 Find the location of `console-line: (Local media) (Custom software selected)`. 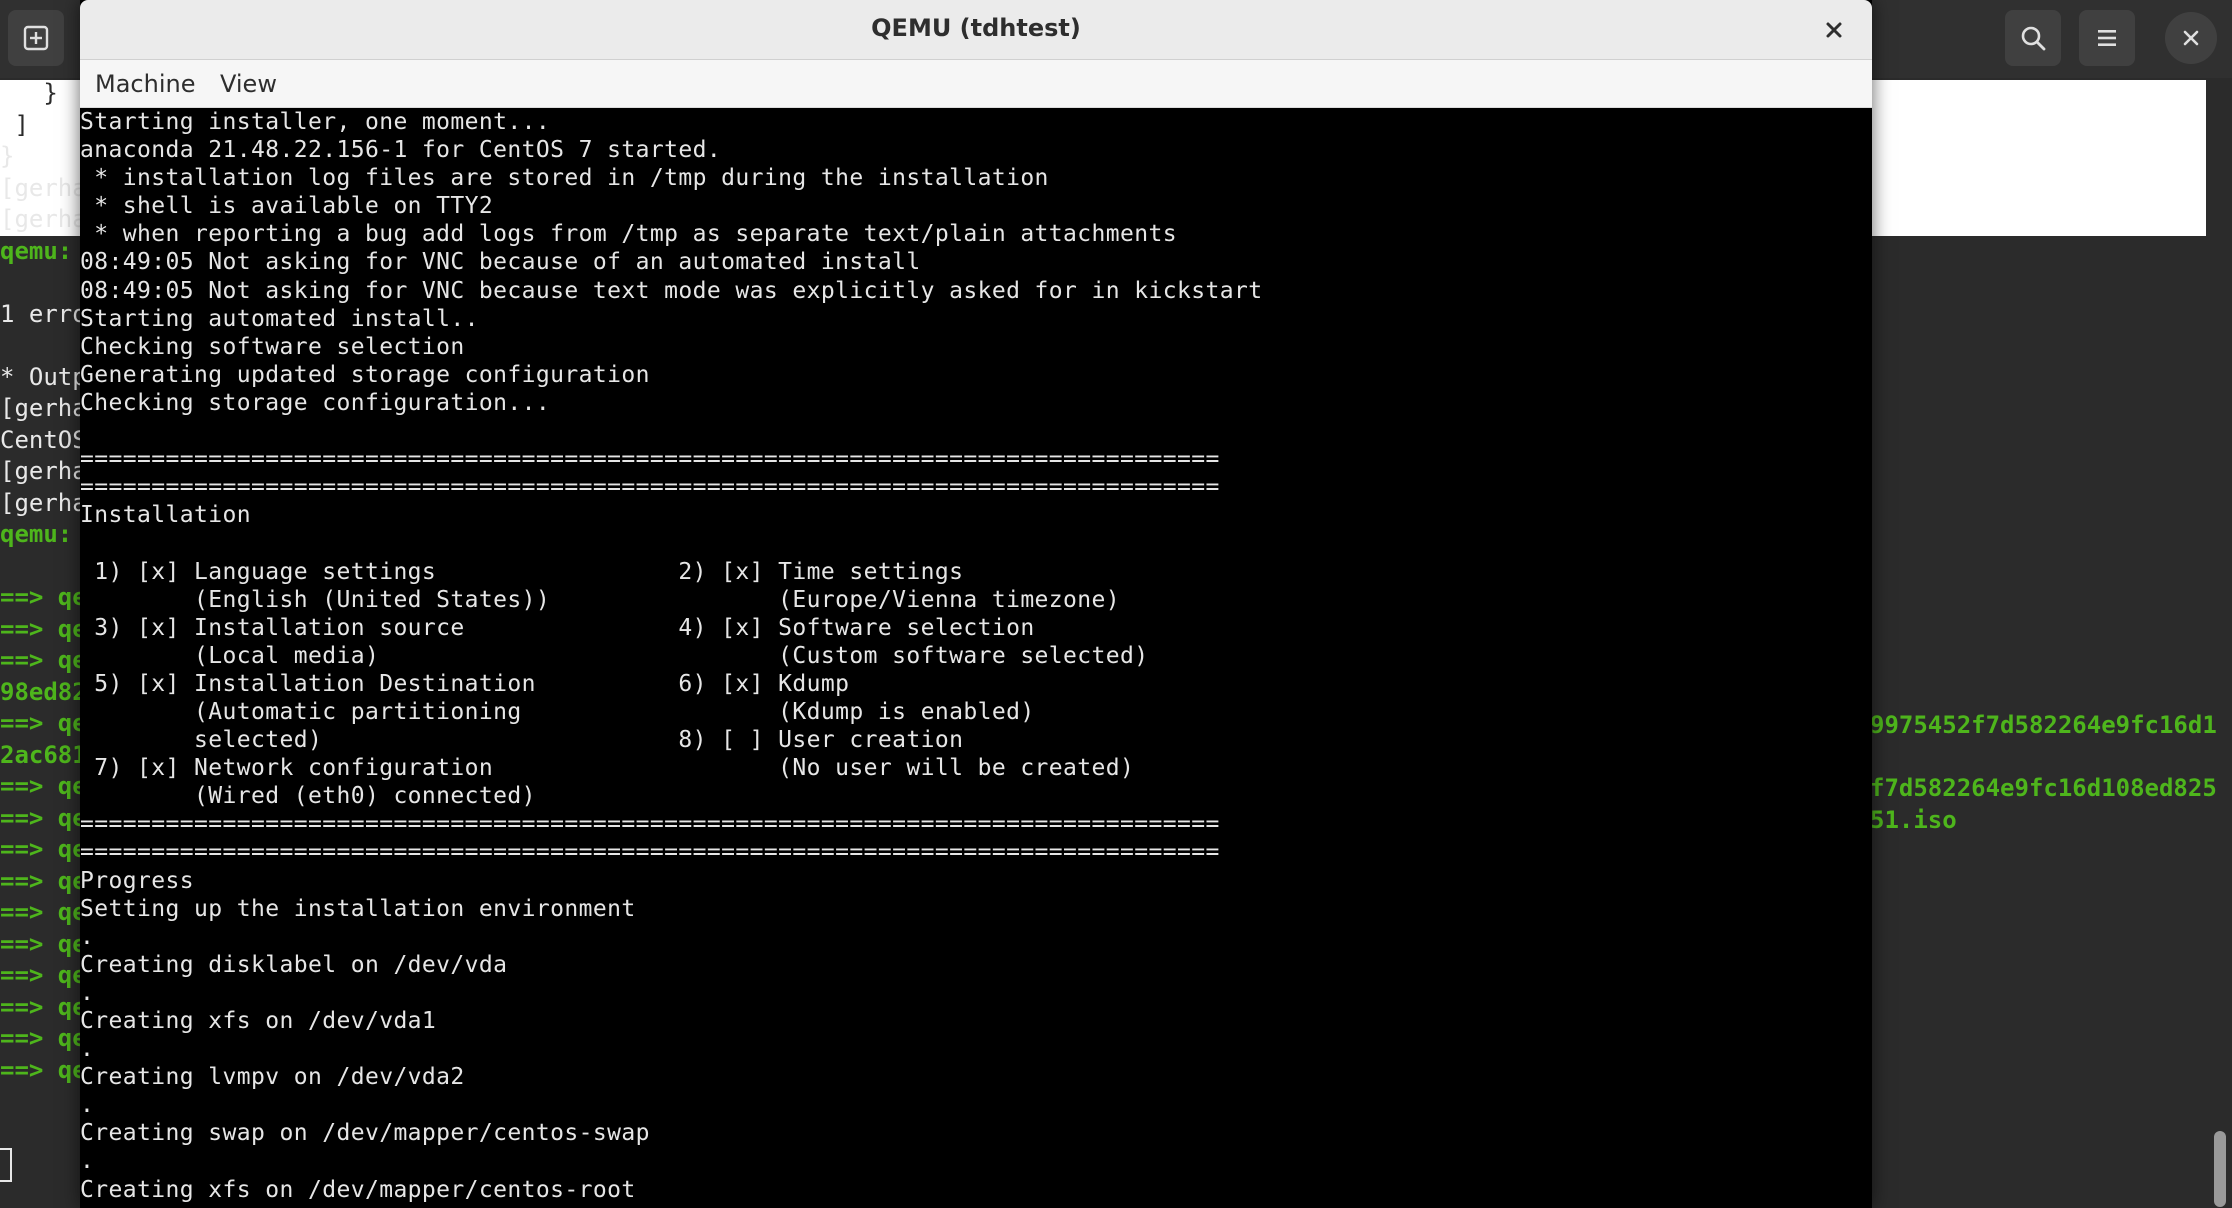

console-line: (Local media) (Custom software selected) is located at coordinates (614, 655).